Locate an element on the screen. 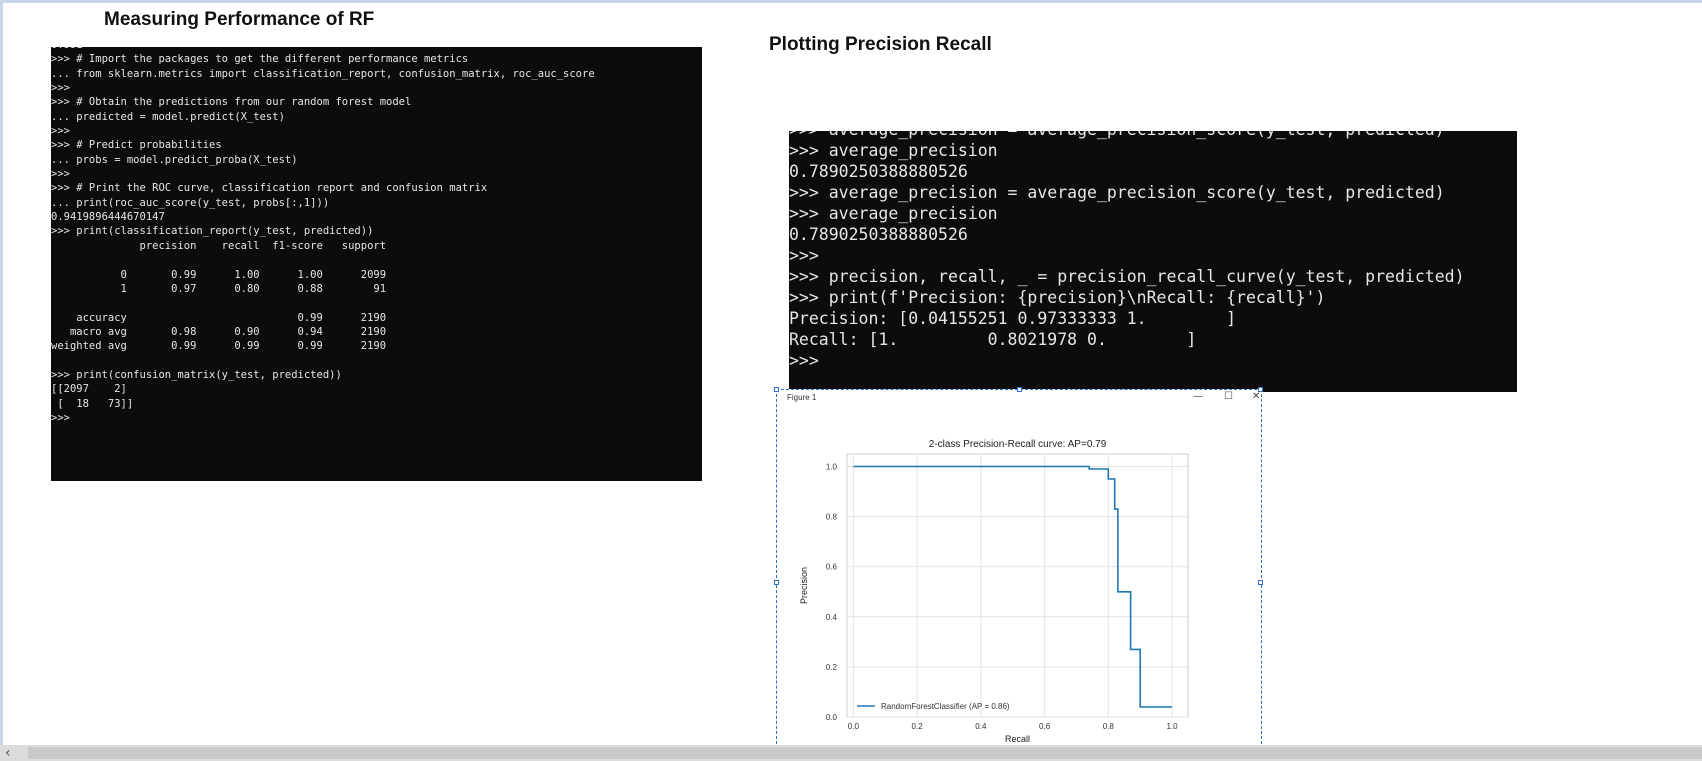 Image resolution: width=1702 pixels, height=761 pixels. horizontal-scrollbar: ‹ is located at coordinates (851, 753).